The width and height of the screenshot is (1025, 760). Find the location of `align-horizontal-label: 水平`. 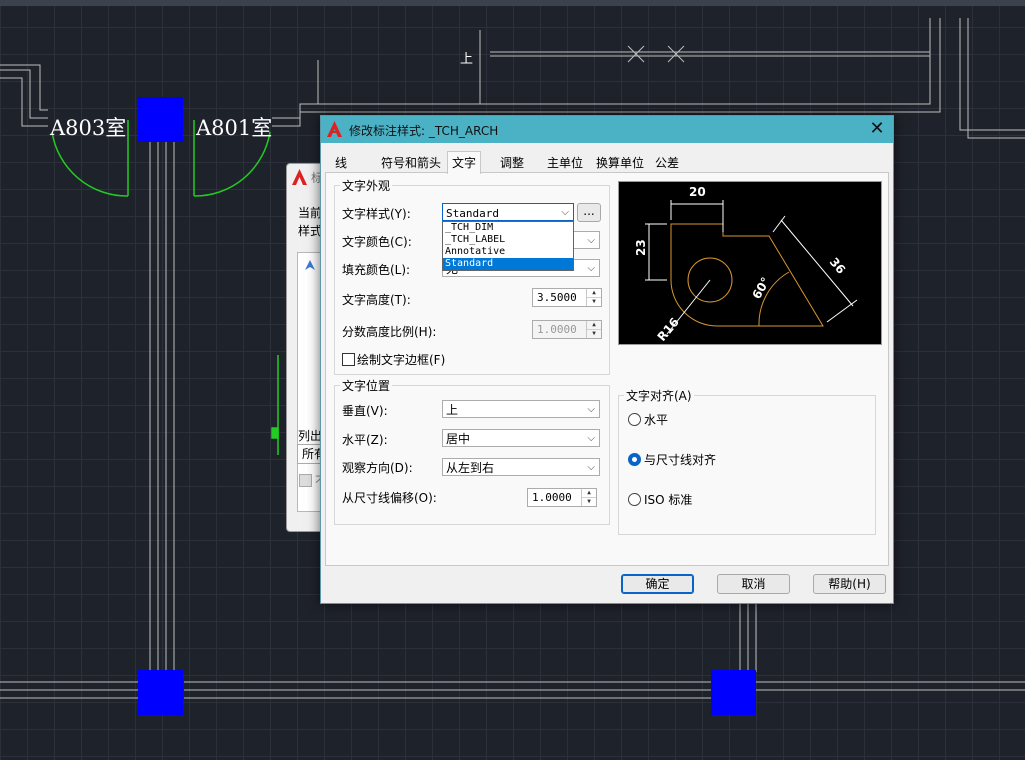

align-horizontal-label: 水平 is located at coordinates (656, 420).